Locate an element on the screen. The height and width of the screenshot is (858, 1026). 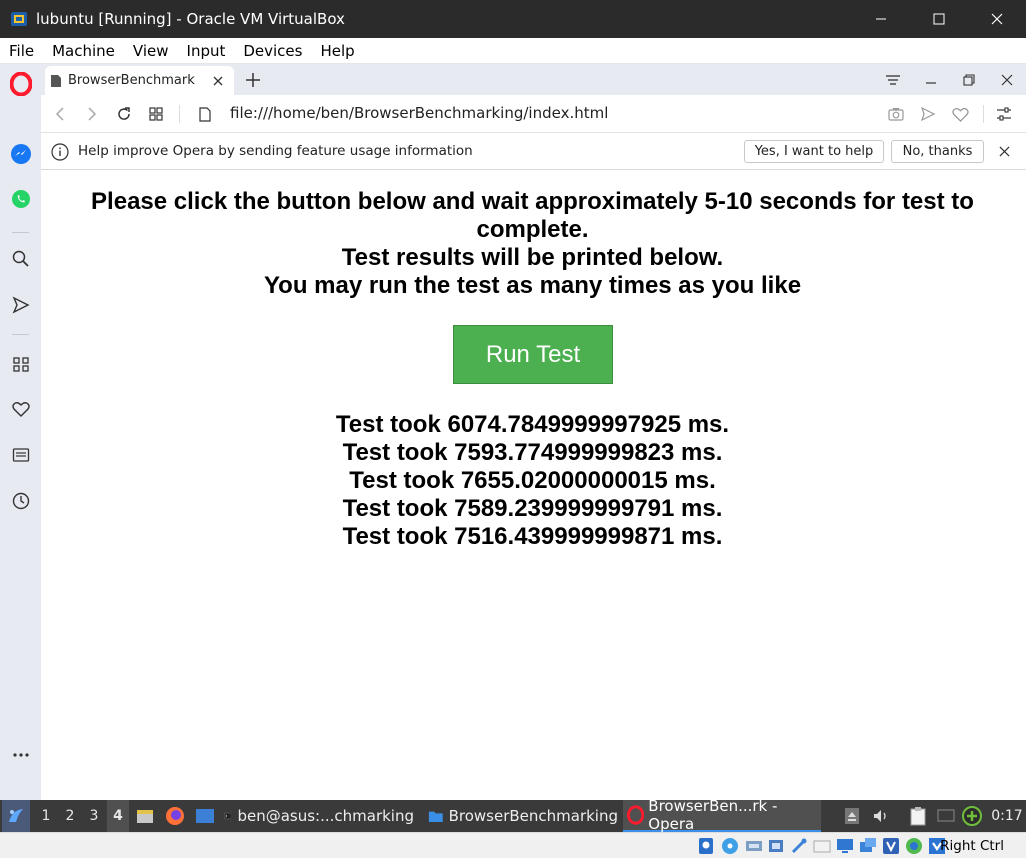
optical-drive-icon is located at coordinates (730, 846).